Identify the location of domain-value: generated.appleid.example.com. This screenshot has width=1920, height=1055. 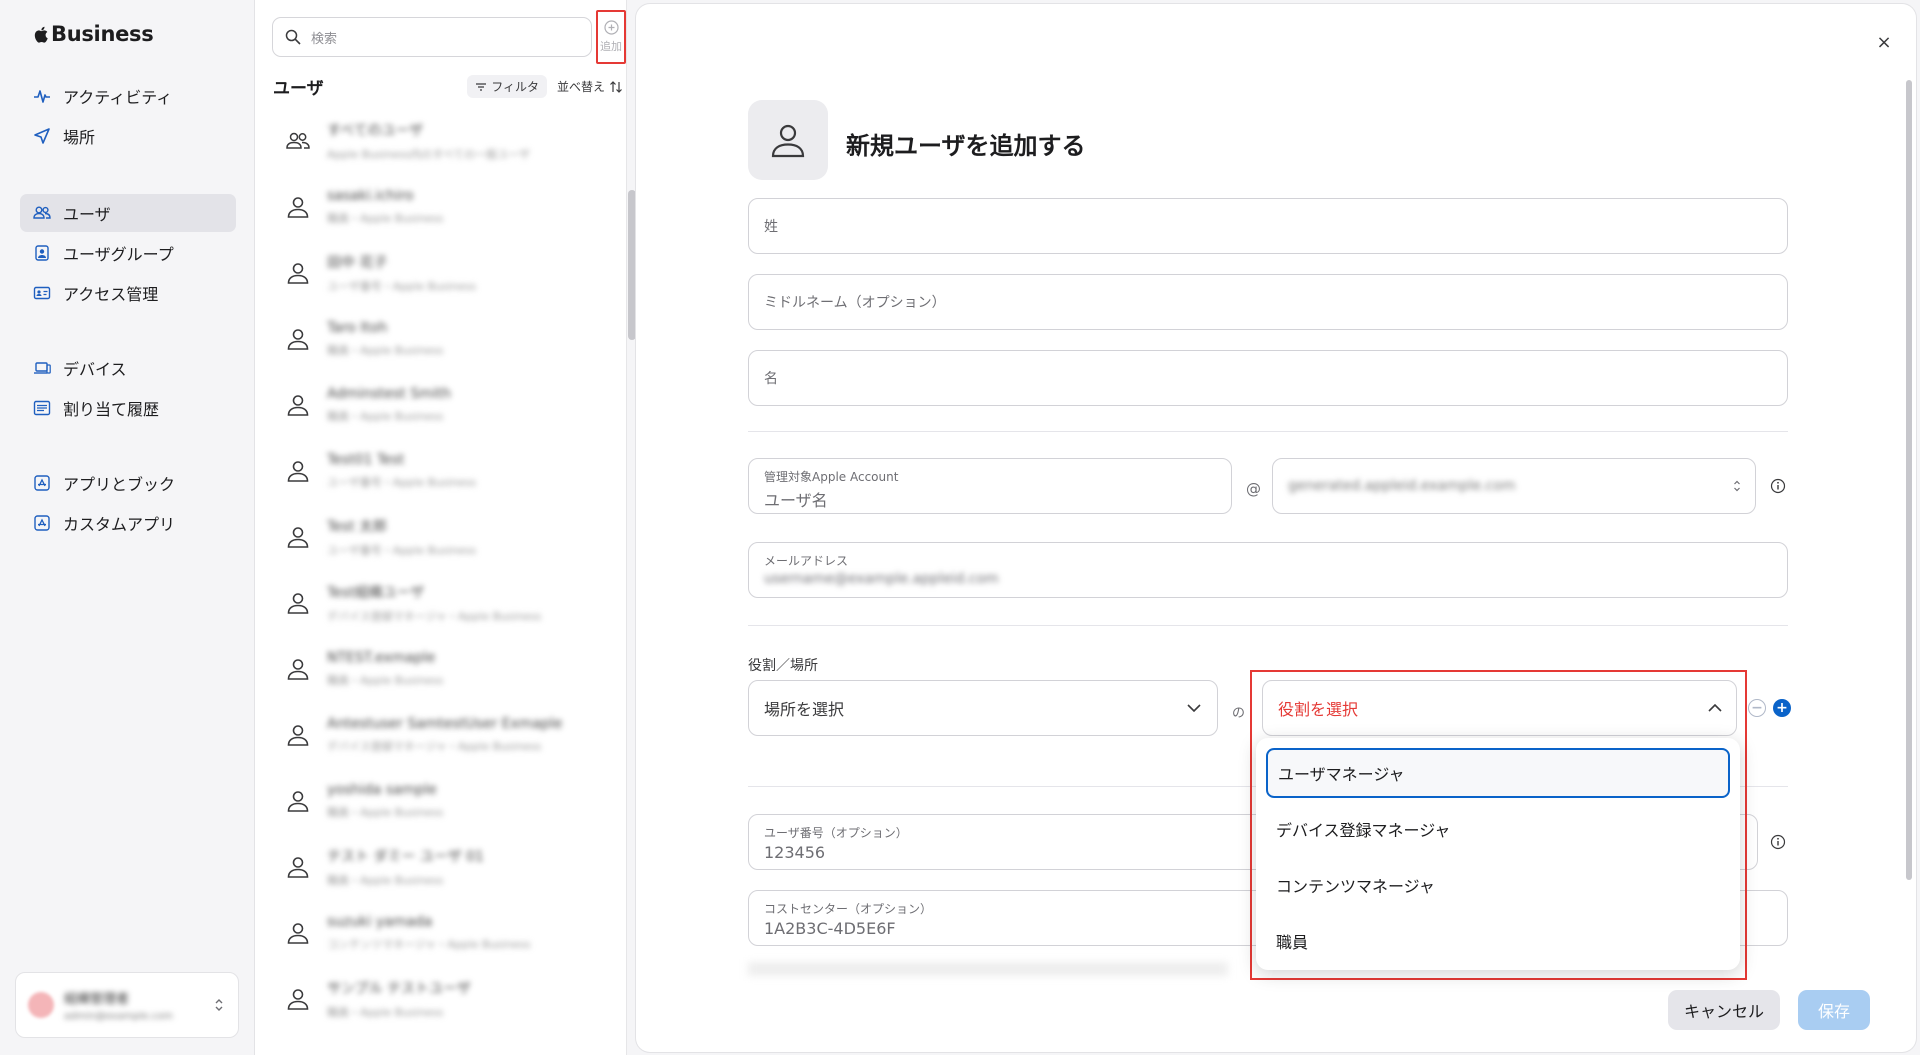
(1402, 486).